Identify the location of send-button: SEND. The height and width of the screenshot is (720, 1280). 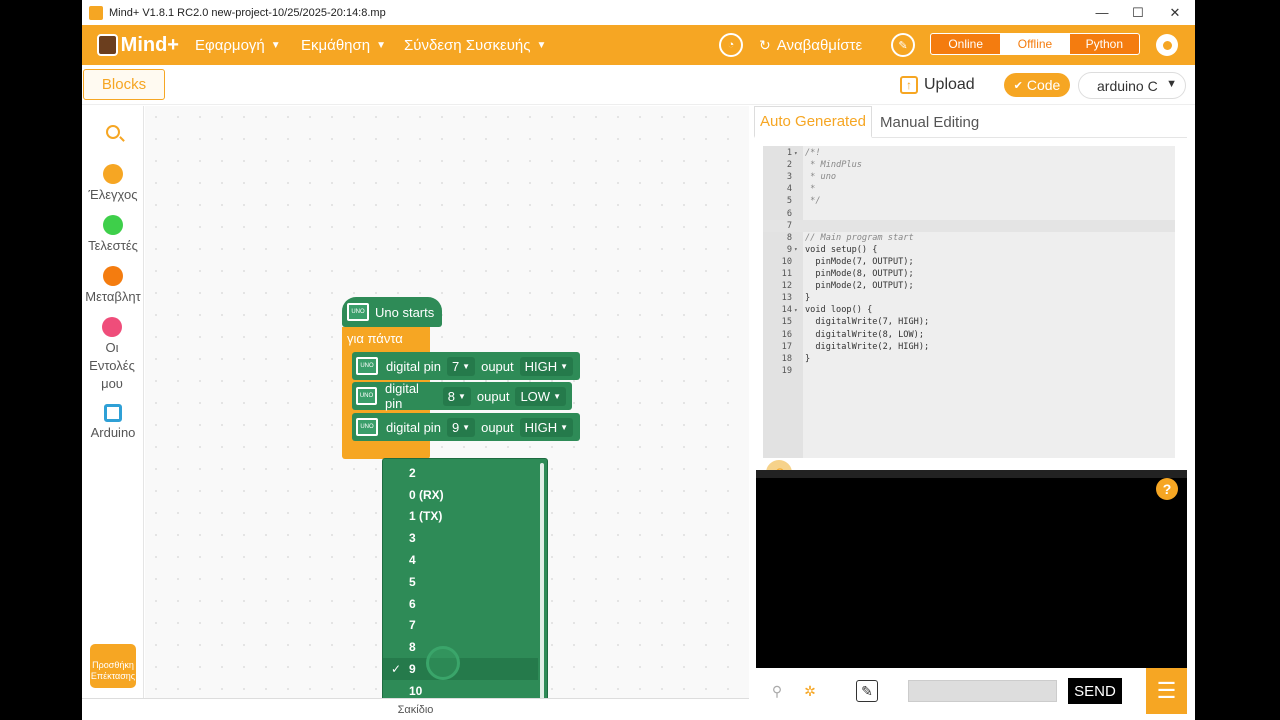
(1095, 691).